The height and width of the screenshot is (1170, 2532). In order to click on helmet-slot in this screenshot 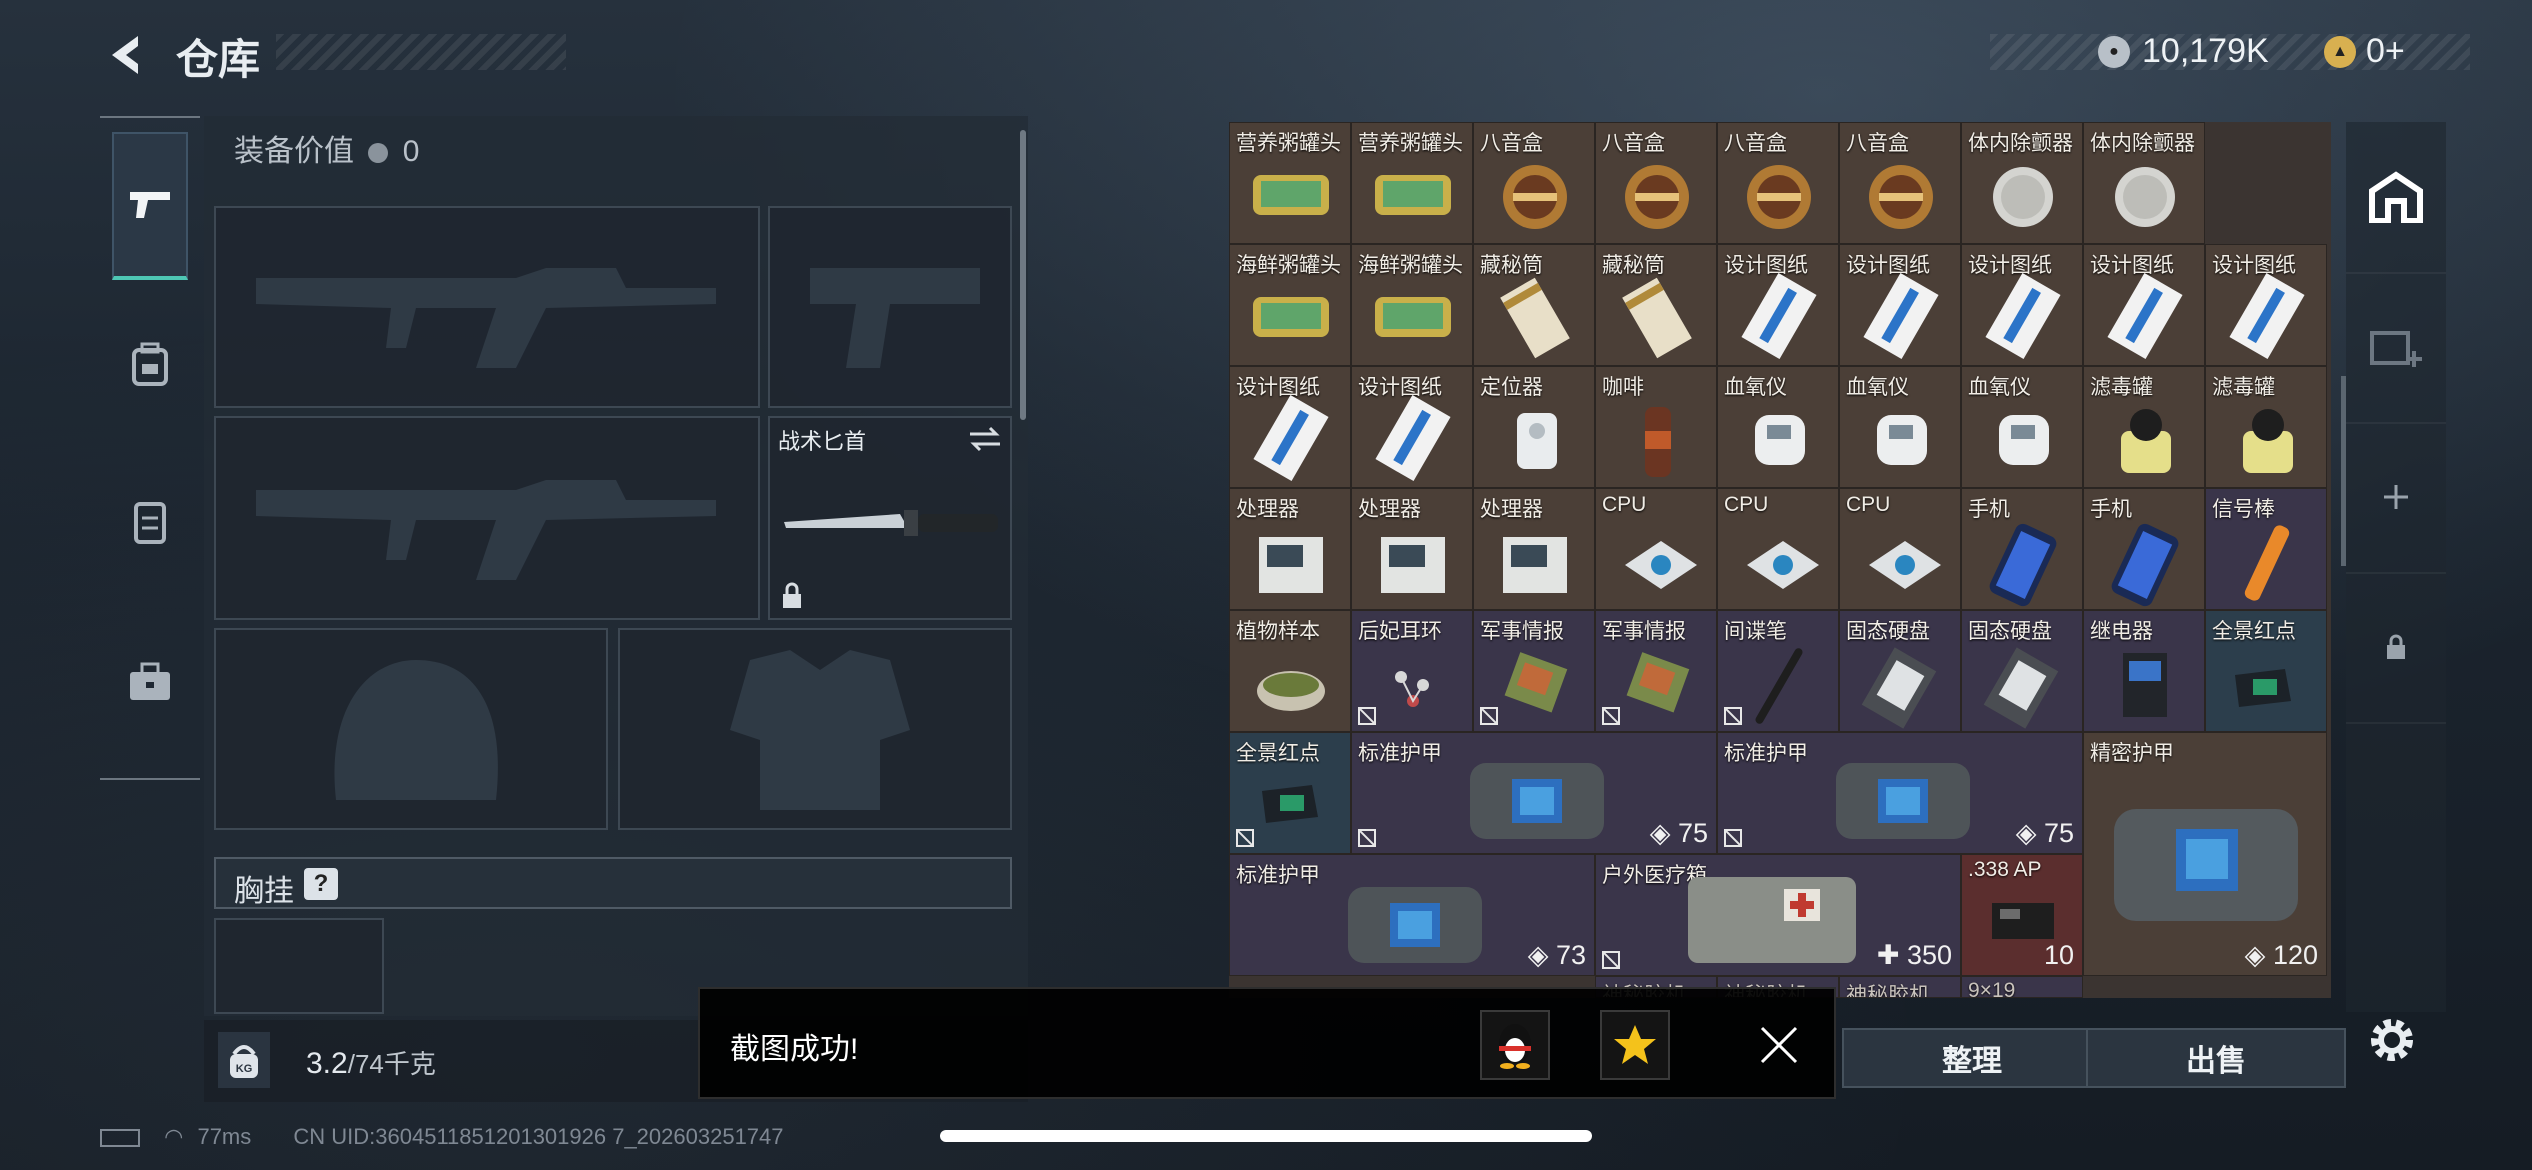, I will do `click(411, 729)`.